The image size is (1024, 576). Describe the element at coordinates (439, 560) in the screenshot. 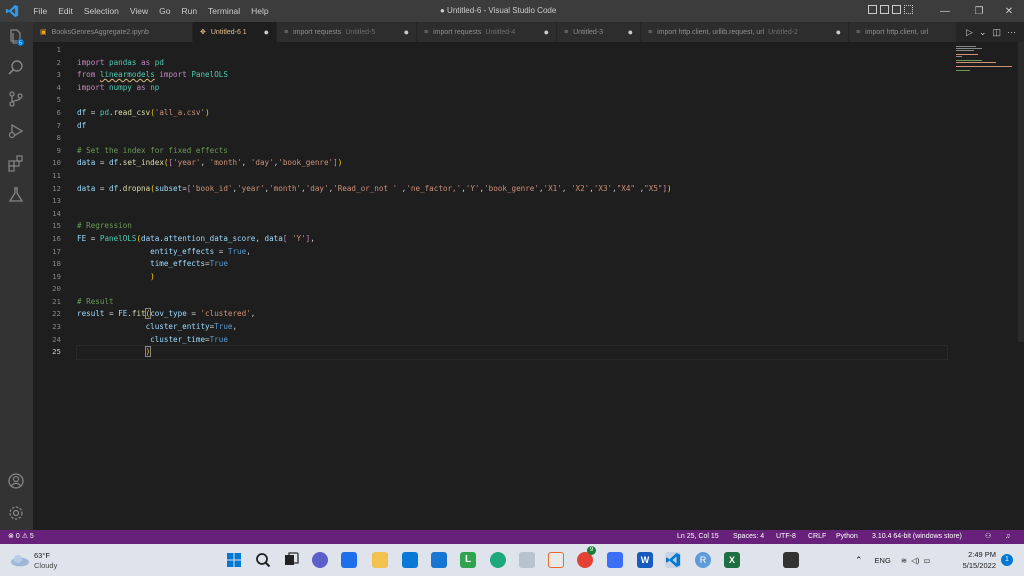

I see `mail-icon` at that location.